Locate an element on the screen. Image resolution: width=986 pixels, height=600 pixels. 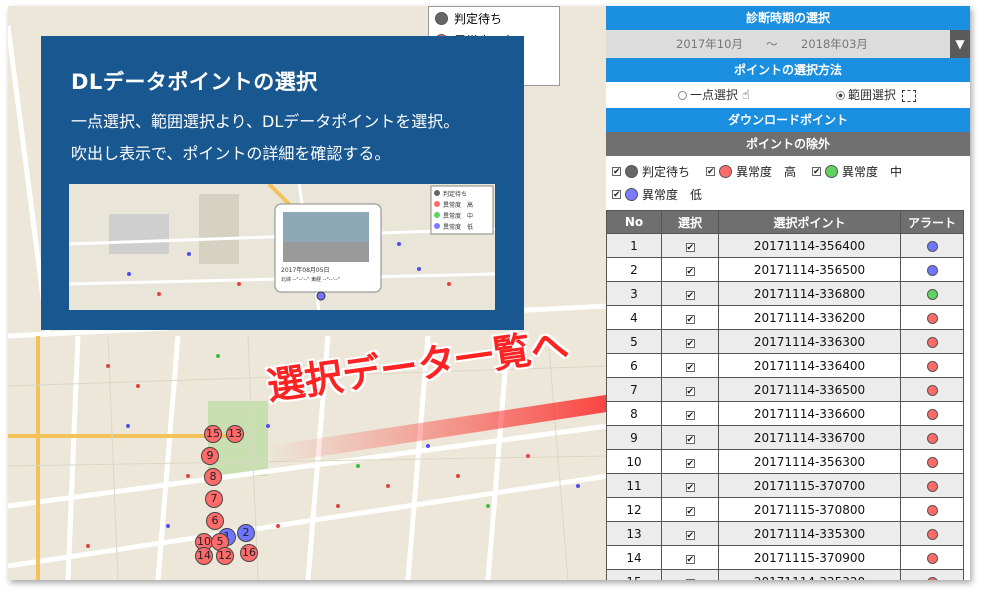
row-point: 20171115-370900 is located at coordinates (809, 557).